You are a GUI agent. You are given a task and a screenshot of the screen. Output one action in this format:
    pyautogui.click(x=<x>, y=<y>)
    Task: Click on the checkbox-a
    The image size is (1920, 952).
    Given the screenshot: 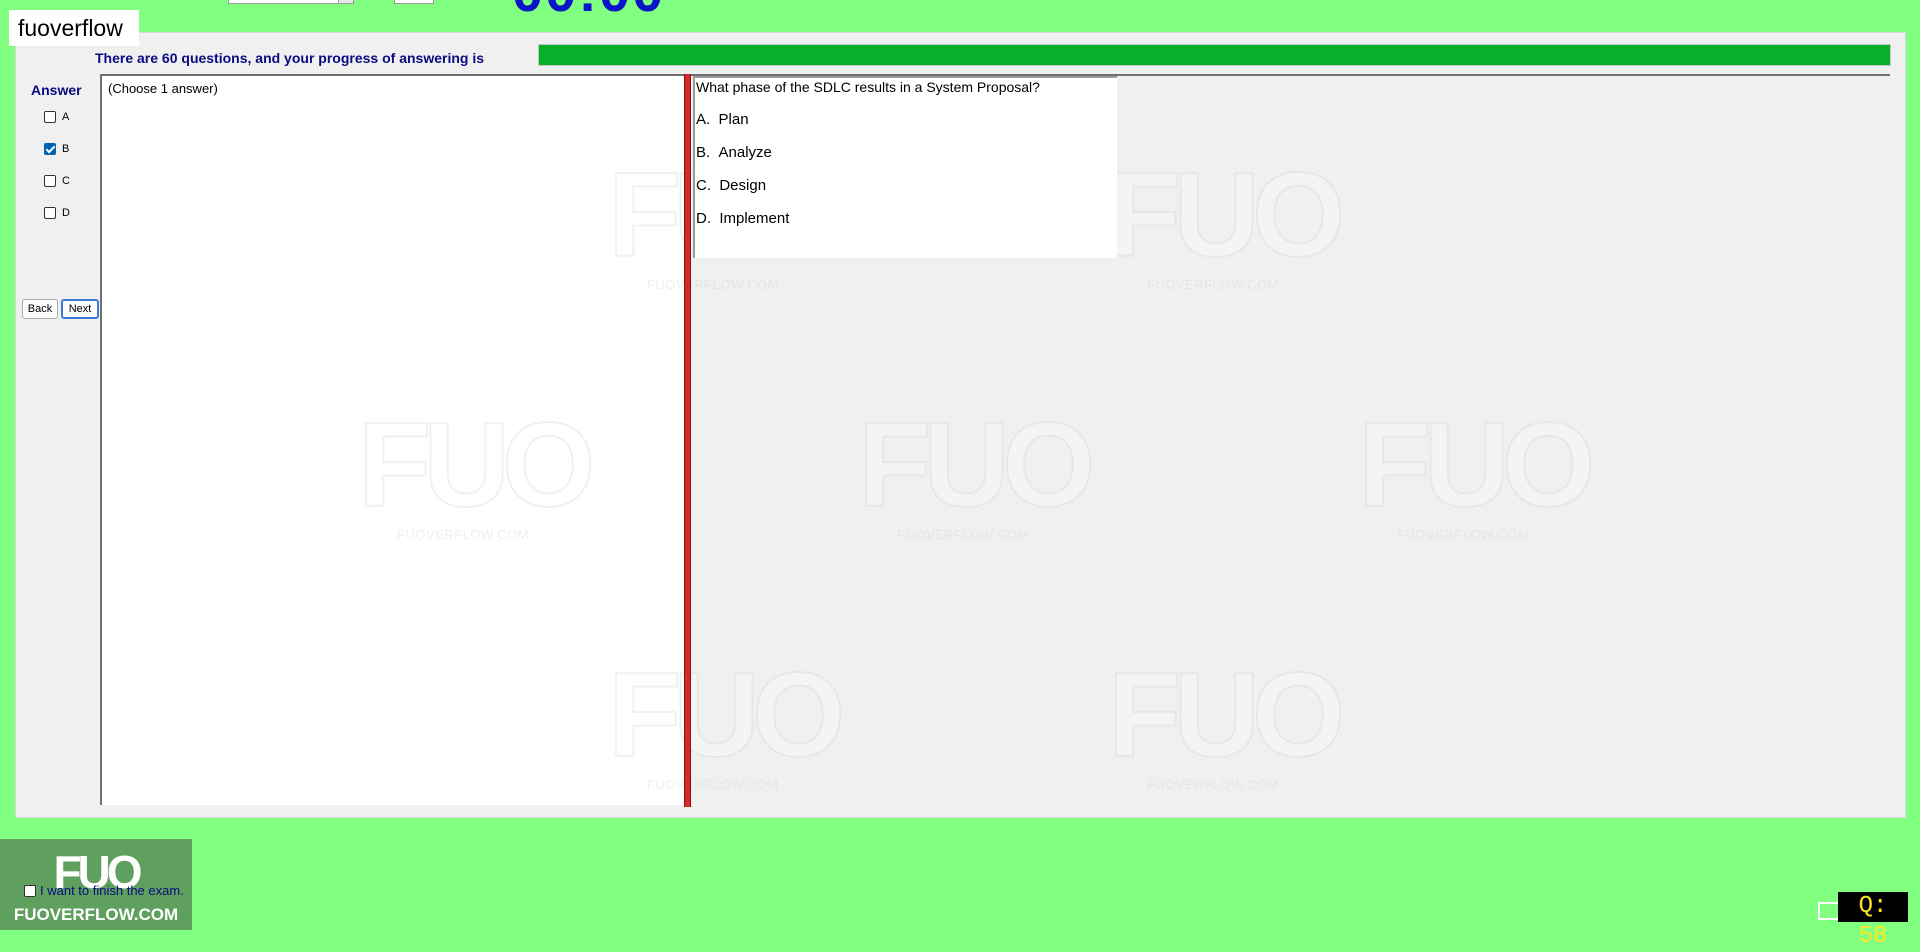 What is the action you would take?
    pyautogui.click(x=50, y=117)
    